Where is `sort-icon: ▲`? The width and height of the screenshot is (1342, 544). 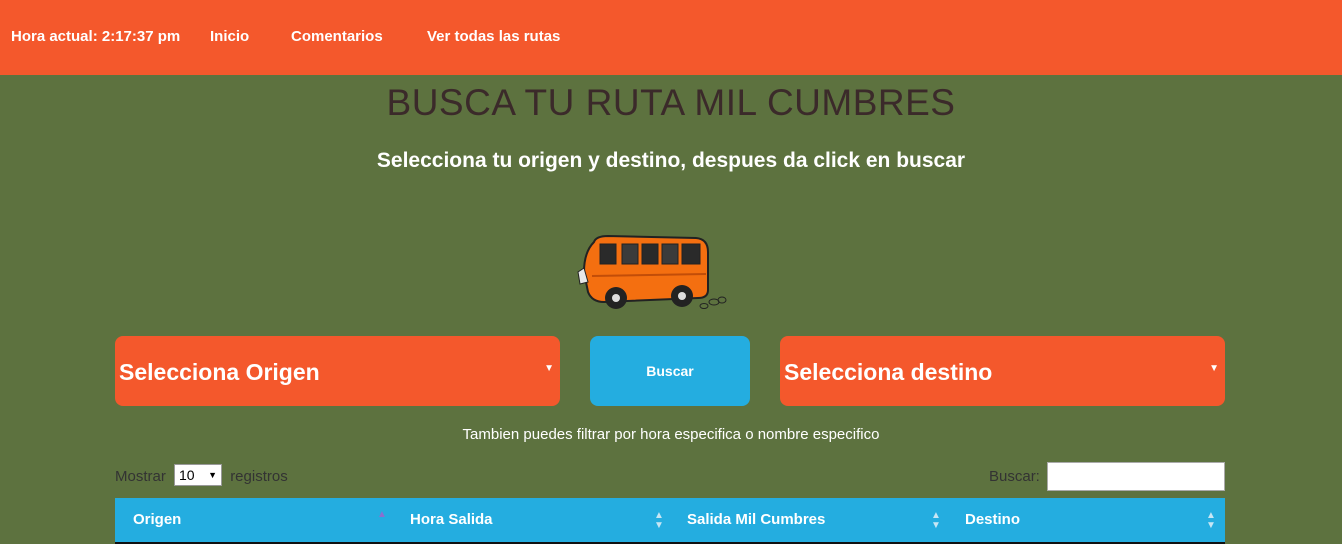 sort-icon: ▲ is located at coordinates (382, 514).